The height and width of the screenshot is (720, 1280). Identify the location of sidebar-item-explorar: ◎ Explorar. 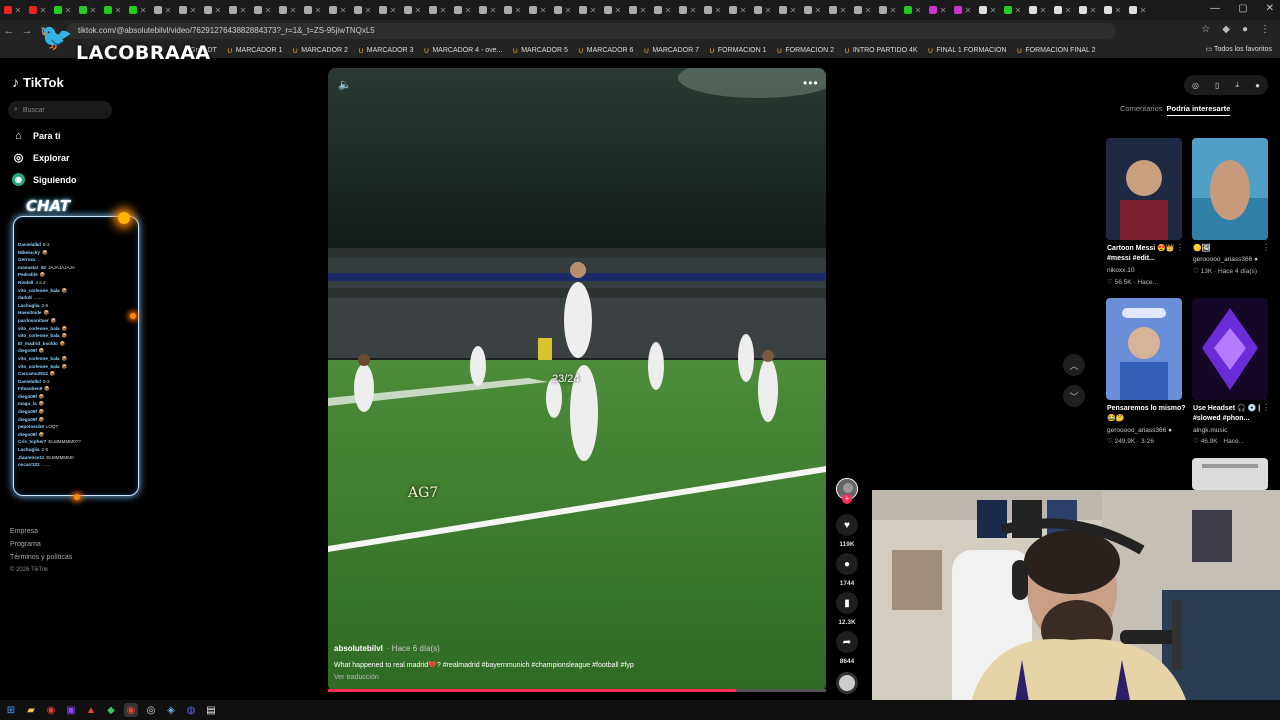
(41, 157).